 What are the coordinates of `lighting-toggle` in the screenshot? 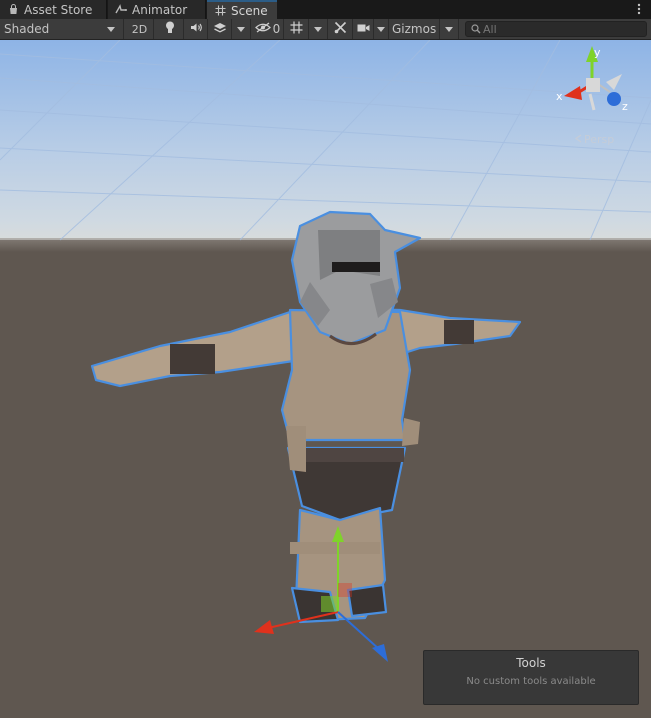 It's located at (170, 29).